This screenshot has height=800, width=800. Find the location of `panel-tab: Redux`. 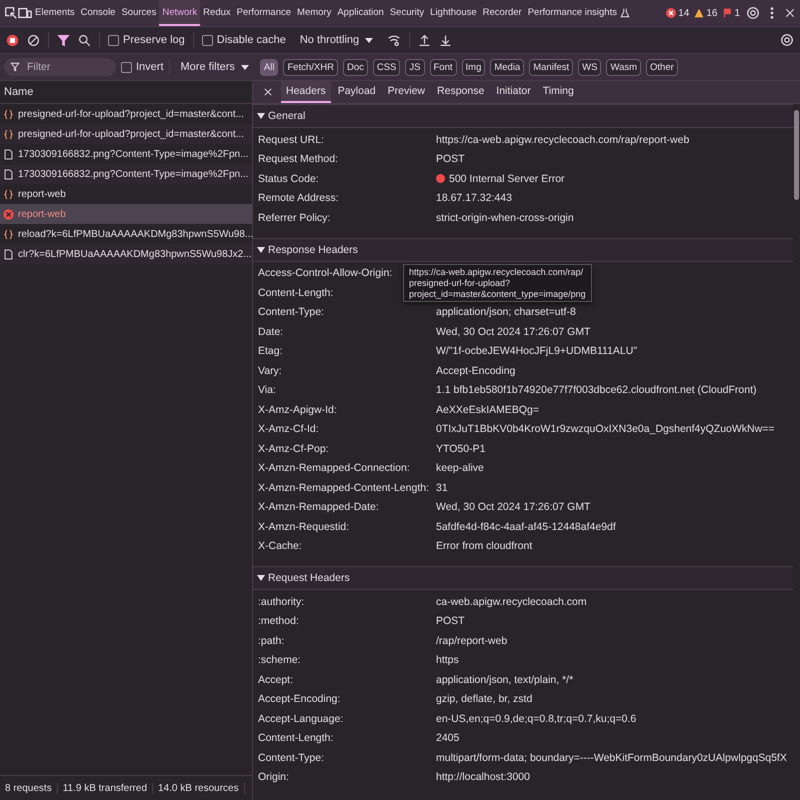

panel-tab: Redux is located at coordinates (217, 13).